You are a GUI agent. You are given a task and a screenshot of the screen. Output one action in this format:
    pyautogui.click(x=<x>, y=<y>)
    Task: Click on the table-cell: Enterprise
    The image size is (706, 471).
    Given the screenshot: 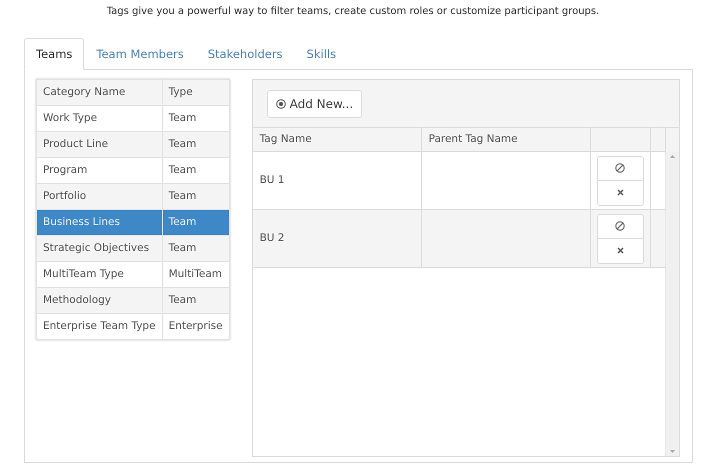 What is the action you would take?
    pyautogui.click(x=196, y=327)
    